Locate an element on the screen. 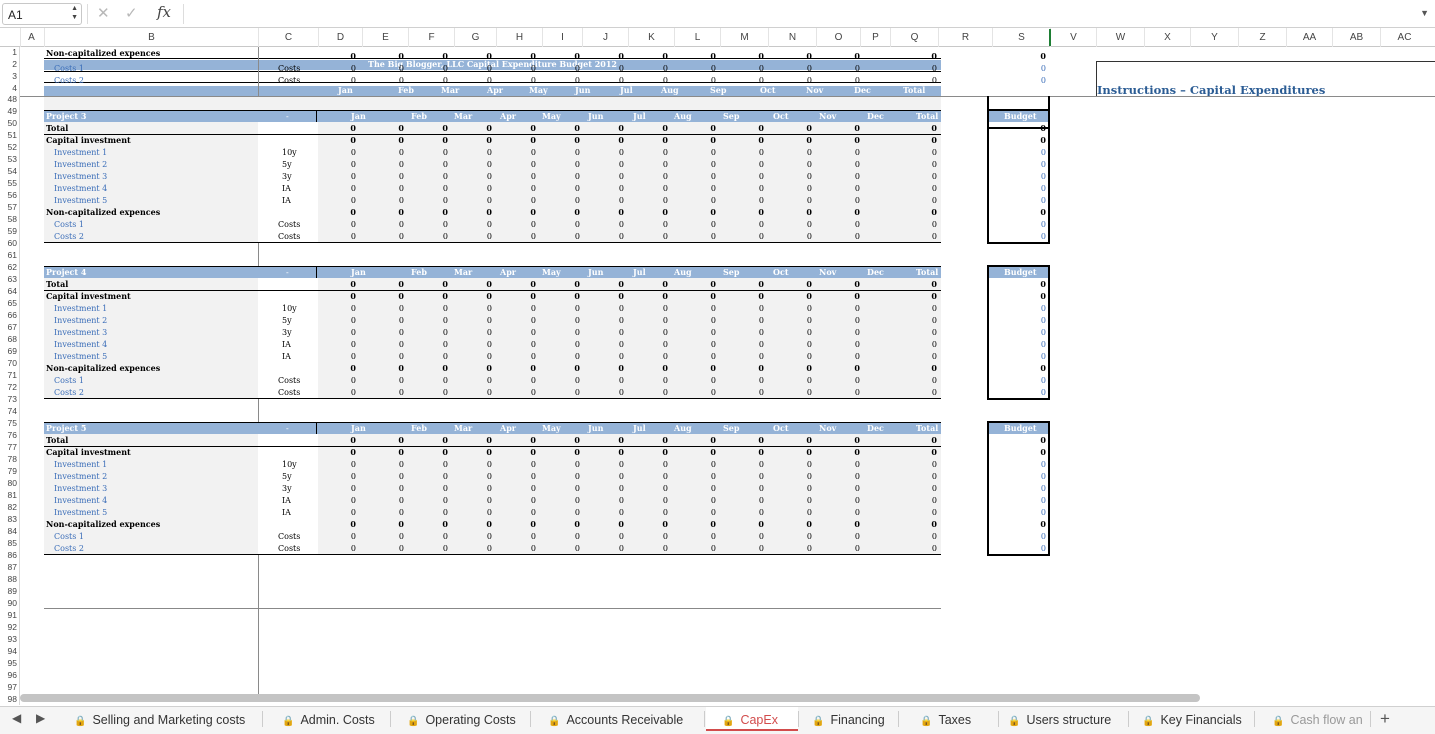 The height and width of the screenshot is (734, 1435). row-header-51: 51 is located at coordinates (8, 135).